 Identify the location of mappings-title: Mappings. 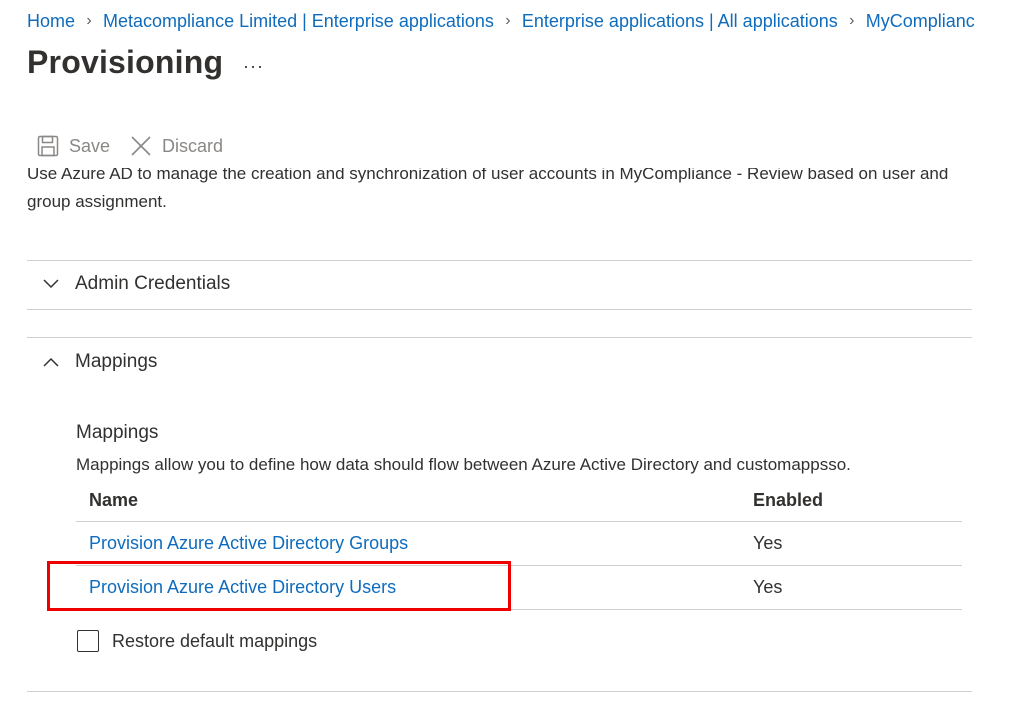
(117, 432).